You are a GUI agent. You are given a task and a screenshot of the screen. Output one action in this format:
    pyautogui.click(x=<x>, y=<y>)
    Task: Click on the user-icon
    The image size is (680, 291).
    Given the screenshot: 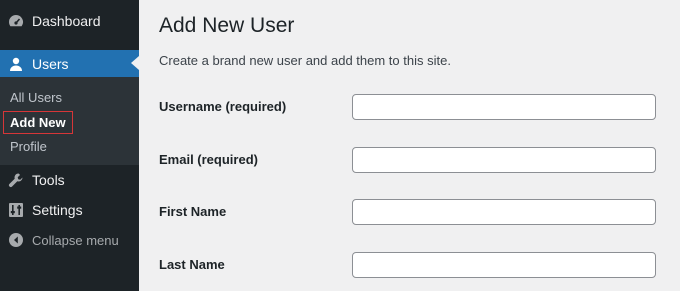 What is the action you would take?
    pyautogui.click(x=16, y=64)
    